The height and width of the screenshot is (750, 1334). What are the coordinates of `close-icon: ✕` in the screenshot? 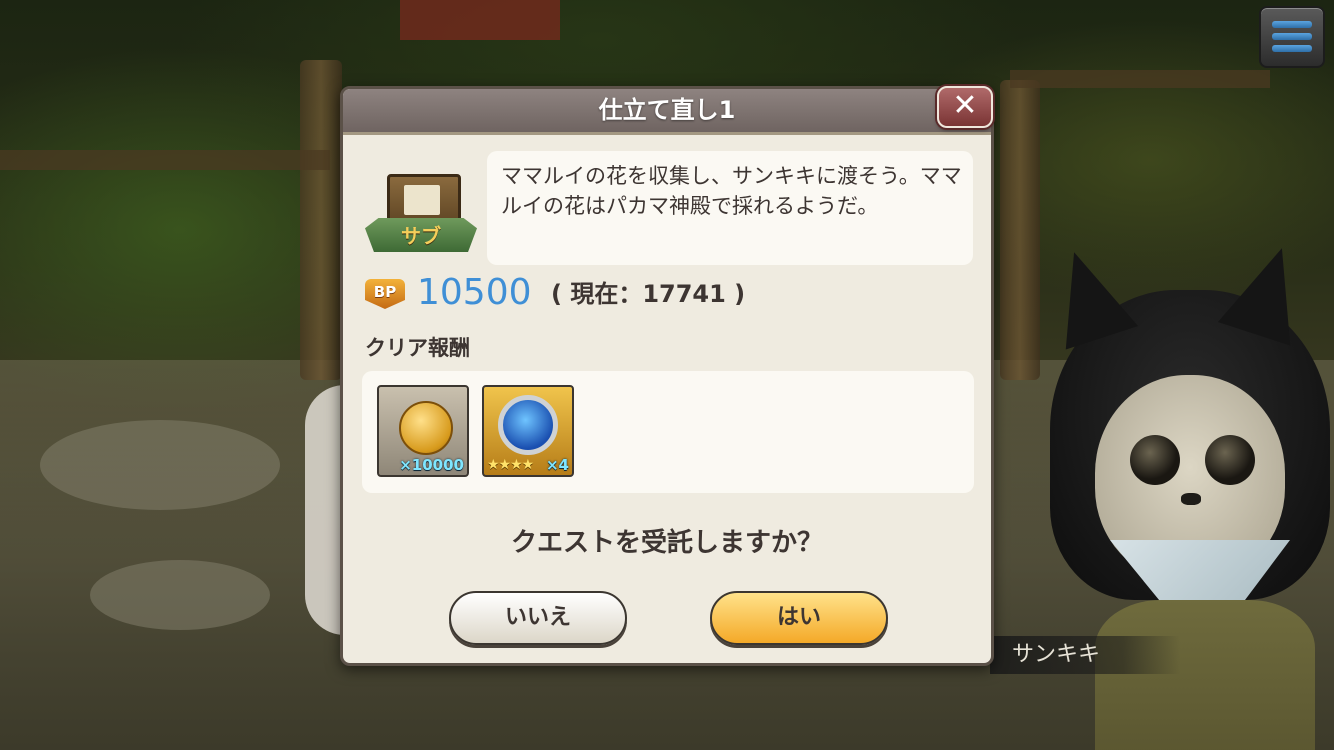 It's located at (965, 107).